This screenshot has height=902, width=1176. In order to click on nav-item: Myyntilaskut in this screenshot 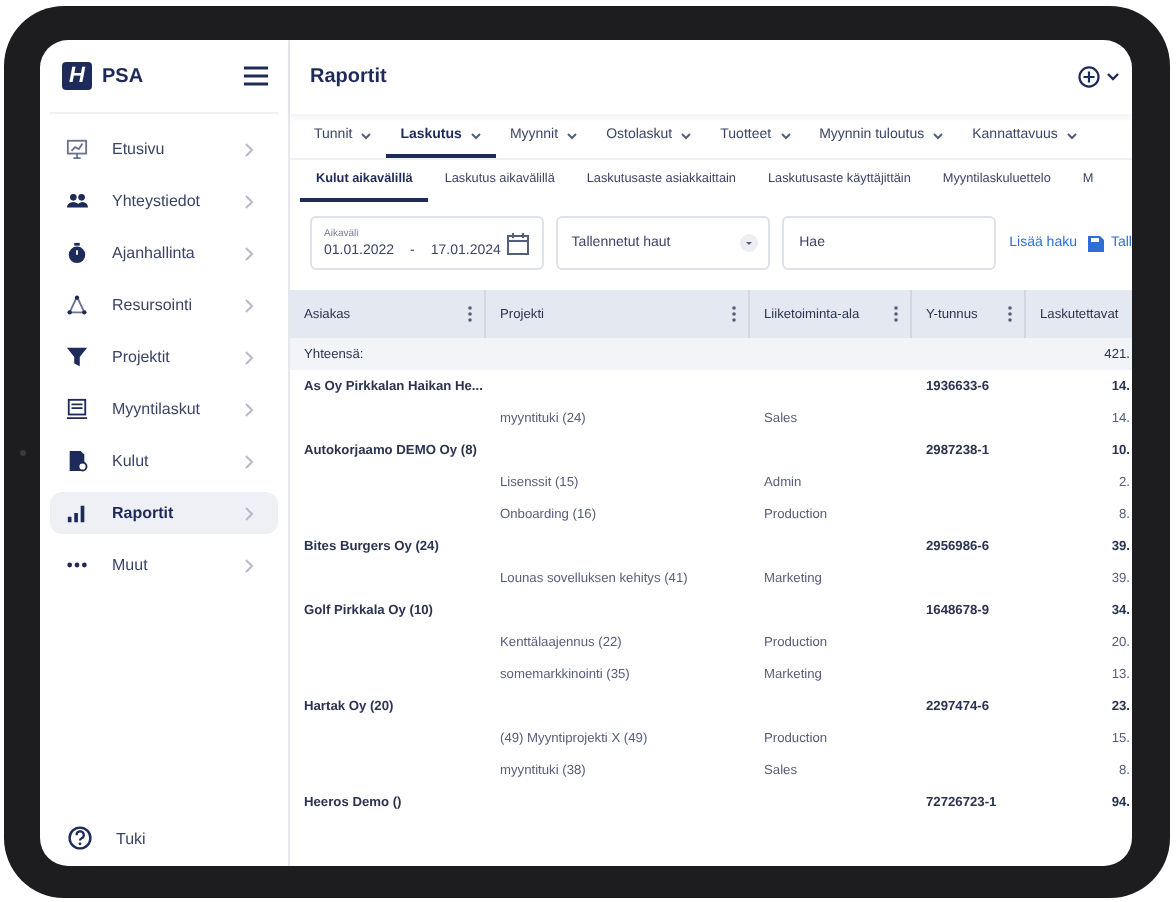, I will do `click(164, 409)`.